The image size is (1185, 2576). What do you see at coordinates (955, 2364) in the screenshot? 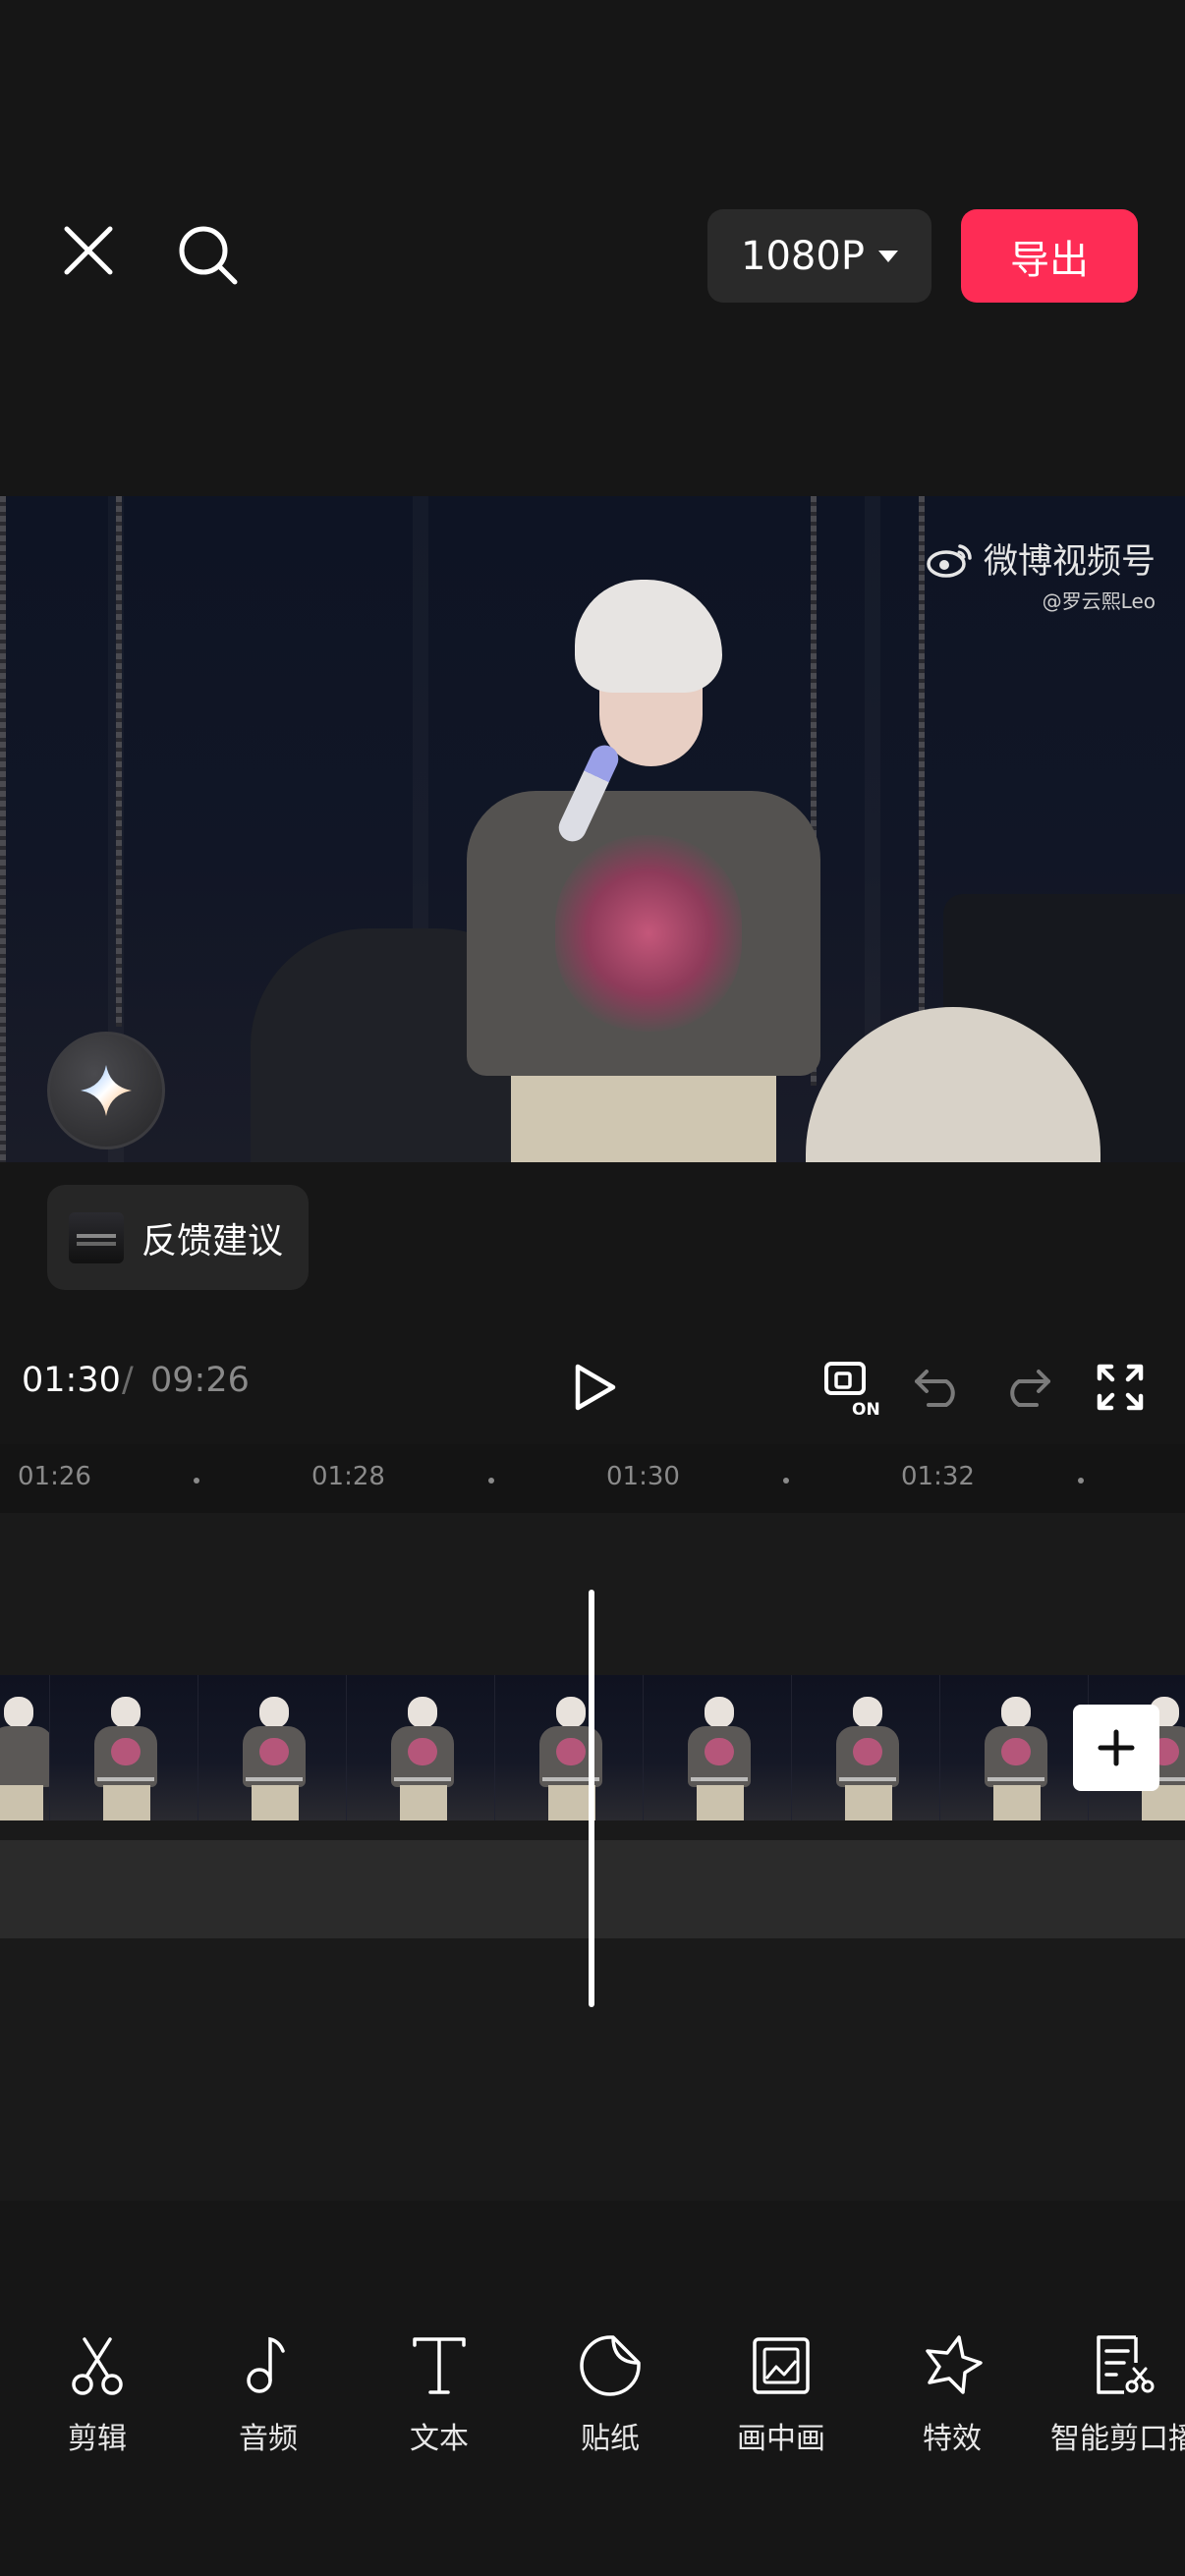
I see `effects-star-icon` at bounding box center [955, 2364].